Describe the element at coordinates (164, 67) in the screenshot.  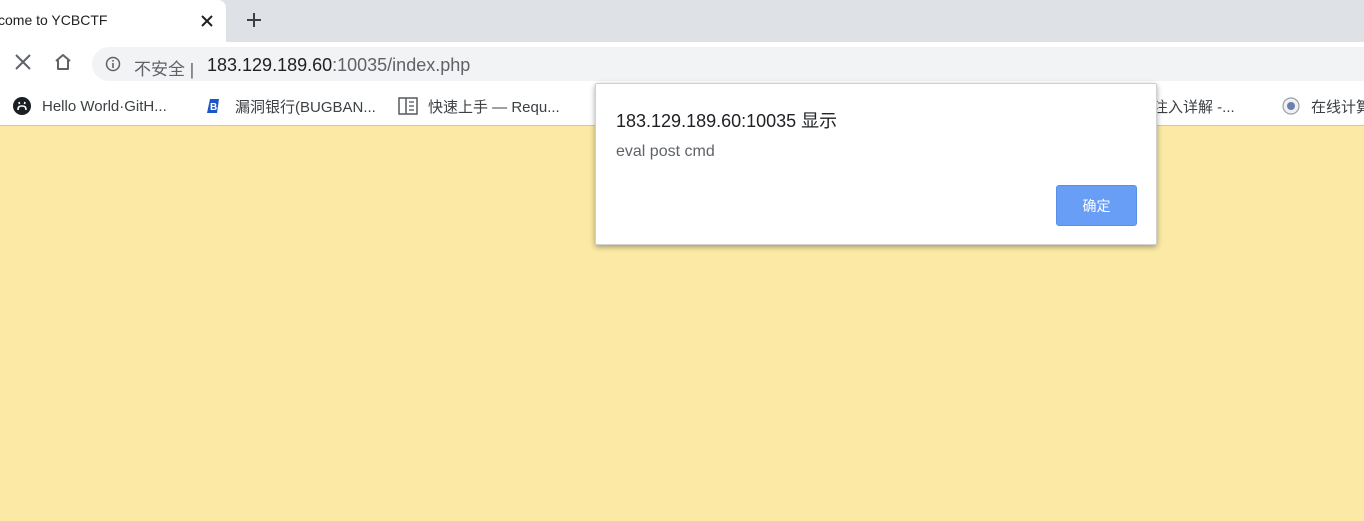
I see `security-label: 不安全 |` at that location.